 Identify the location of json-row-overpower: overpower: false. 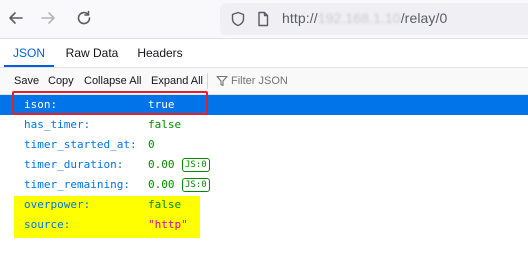
(264, 205).